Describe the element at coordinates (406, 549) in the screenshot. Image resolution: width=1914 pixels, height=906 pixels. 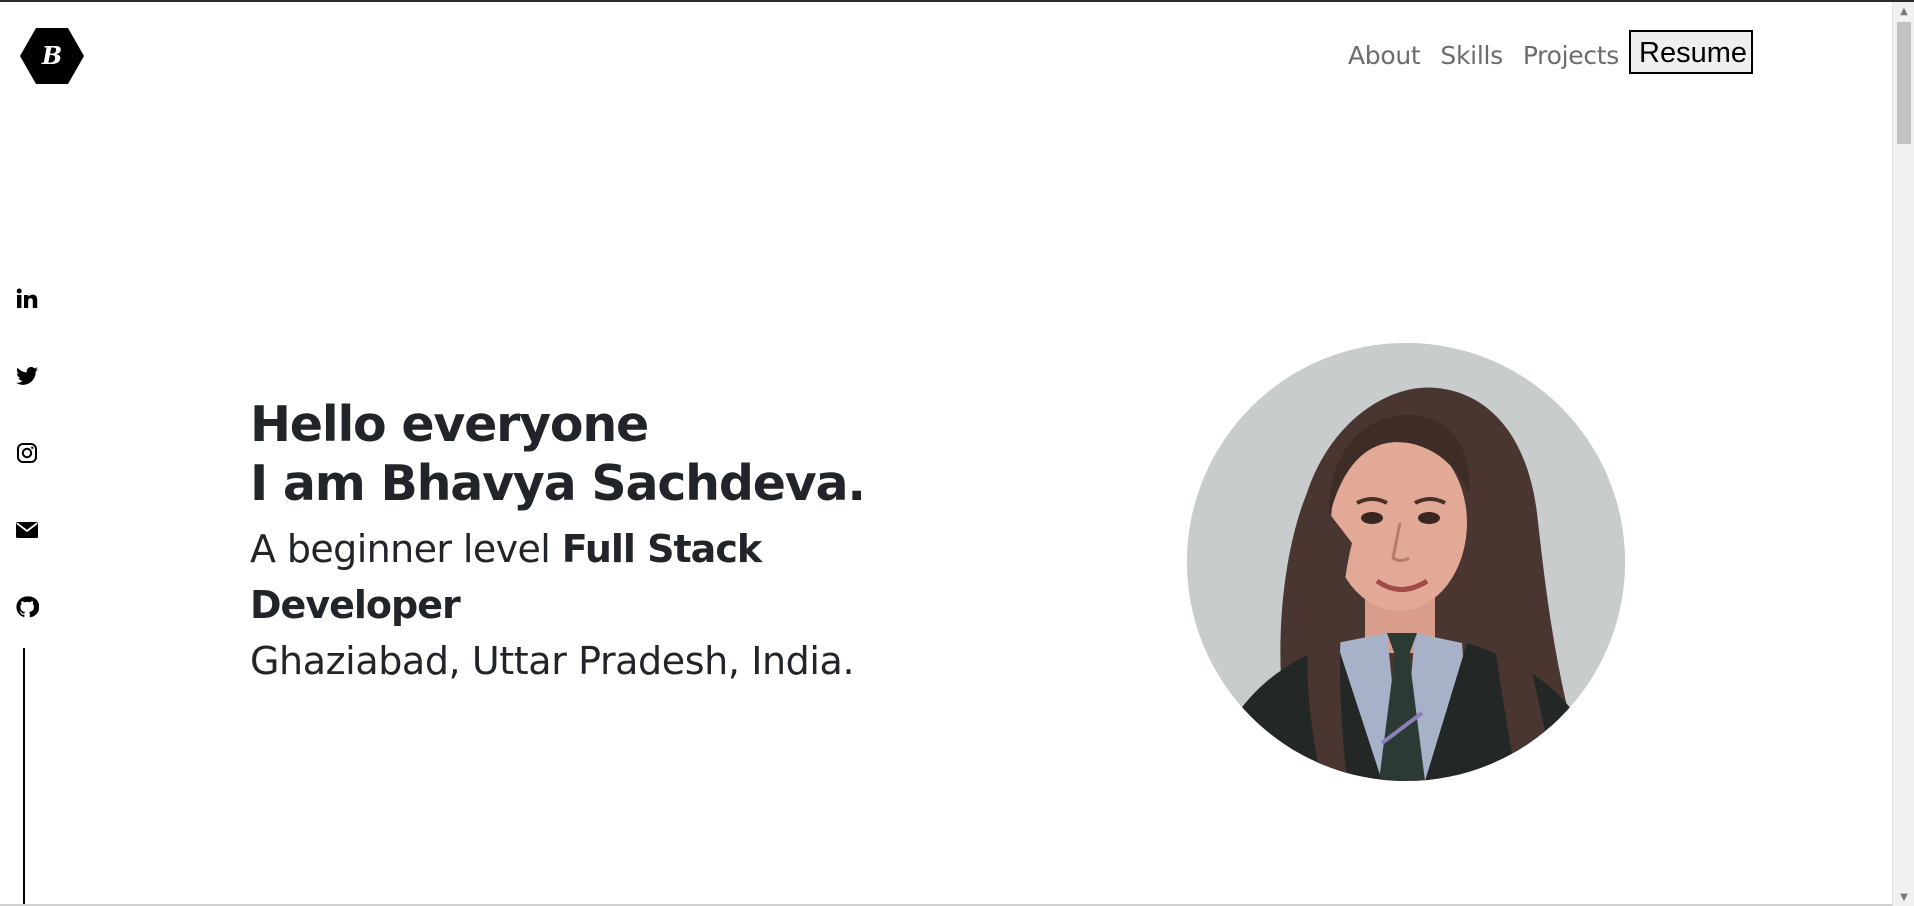
I see `tagline-prefix: A beginner level` at that location.